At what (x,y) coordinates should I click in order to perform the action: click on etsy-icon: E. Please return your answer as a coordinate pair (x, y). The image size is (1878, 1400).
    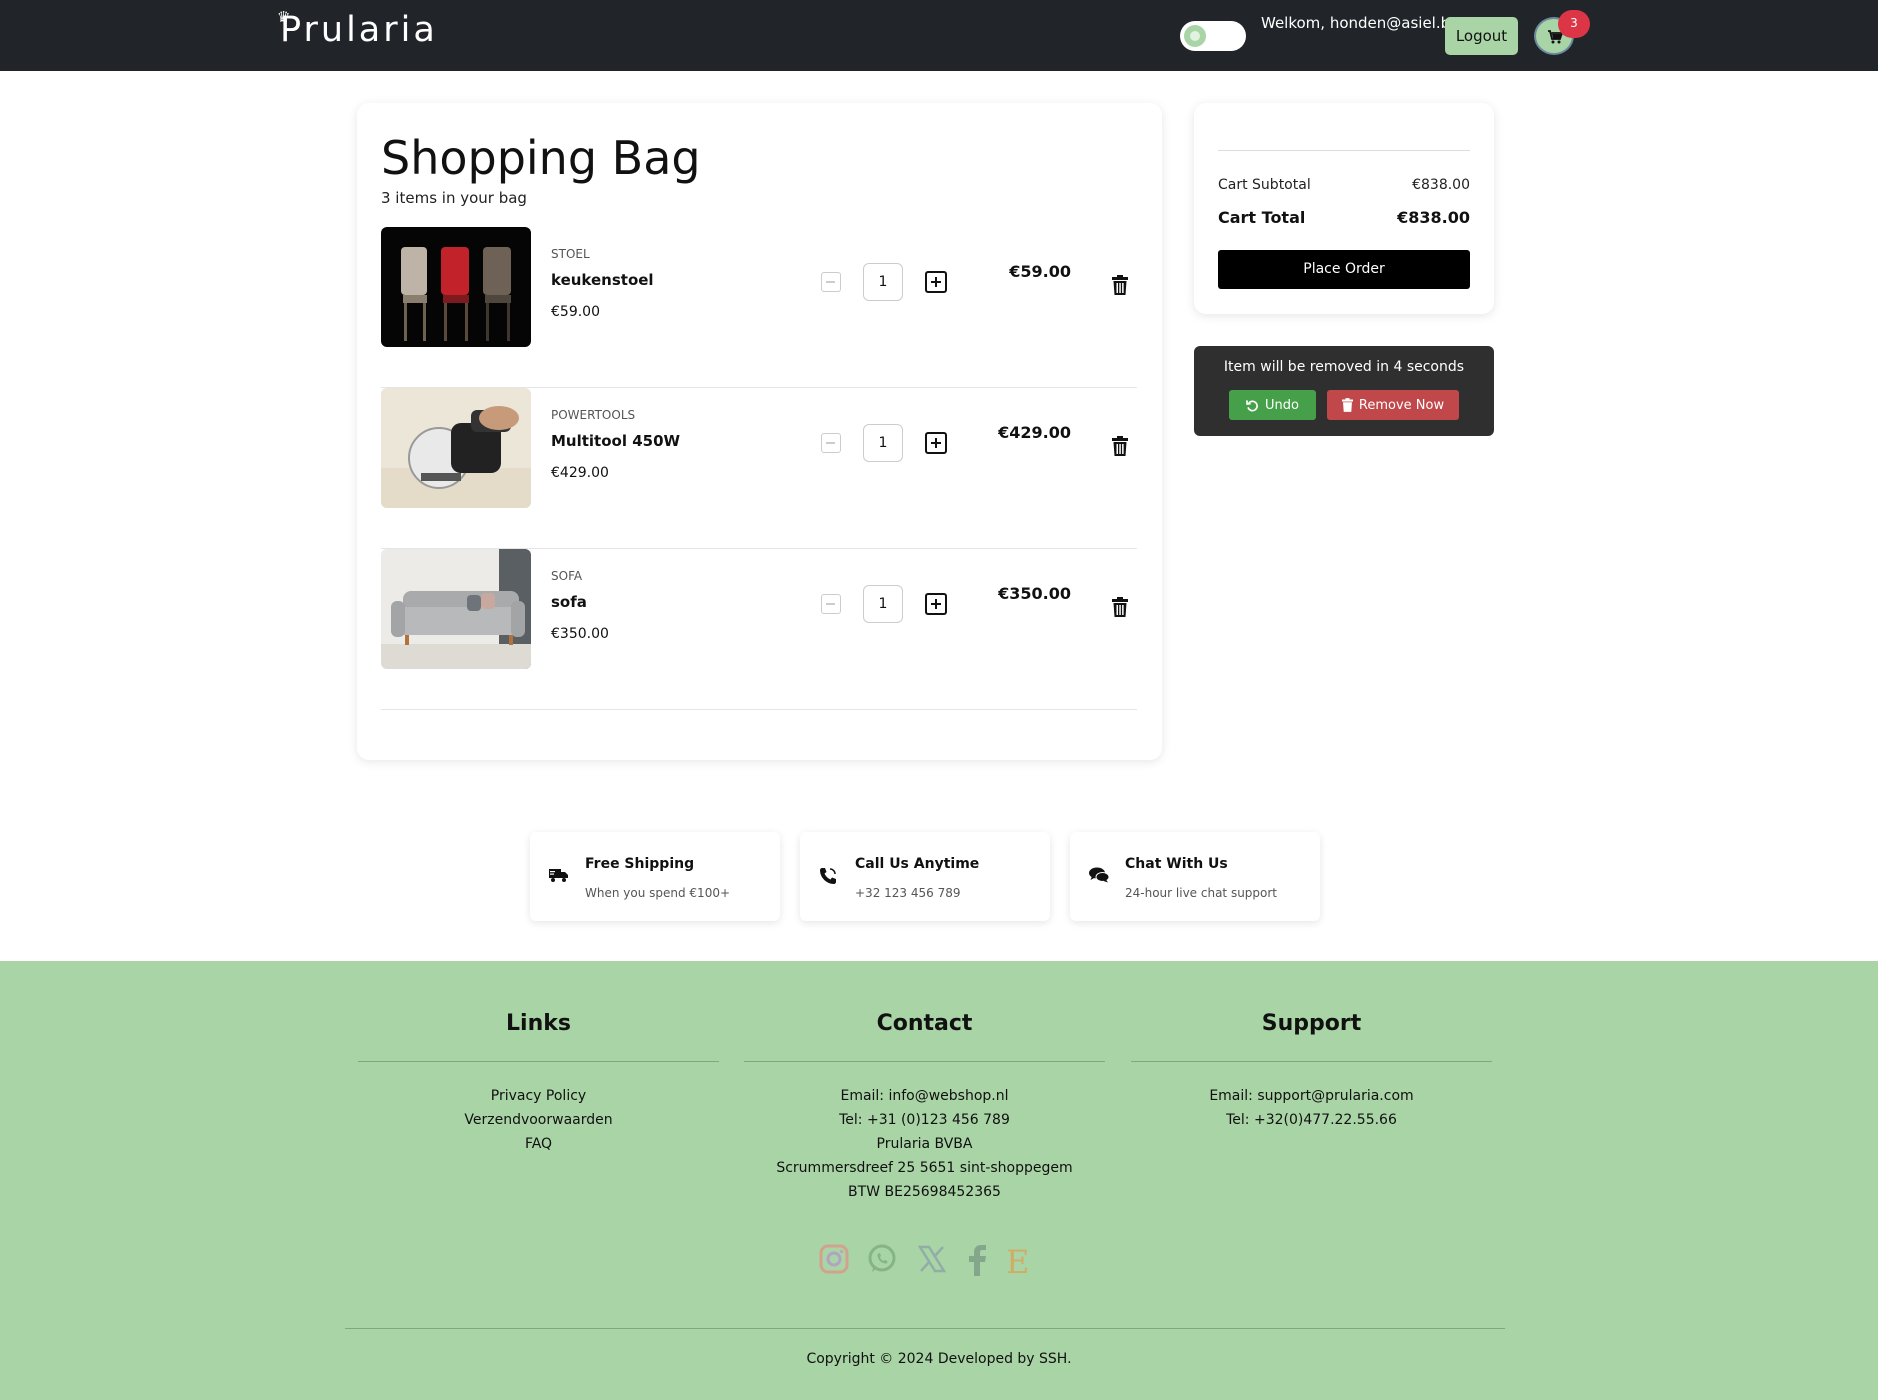
    Looking at the image, I should click on (1018, 1260).